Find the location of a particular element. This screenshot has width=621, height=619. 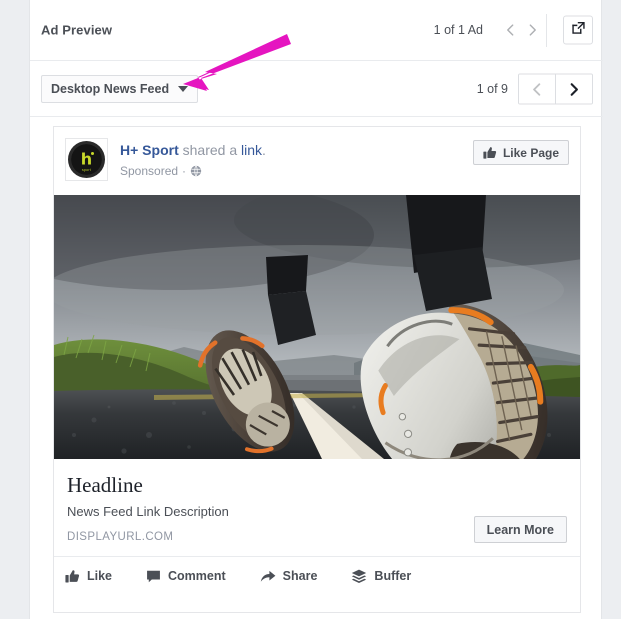

placement-dropdown: Desktop News Feed is located at coordinates (120, 89).